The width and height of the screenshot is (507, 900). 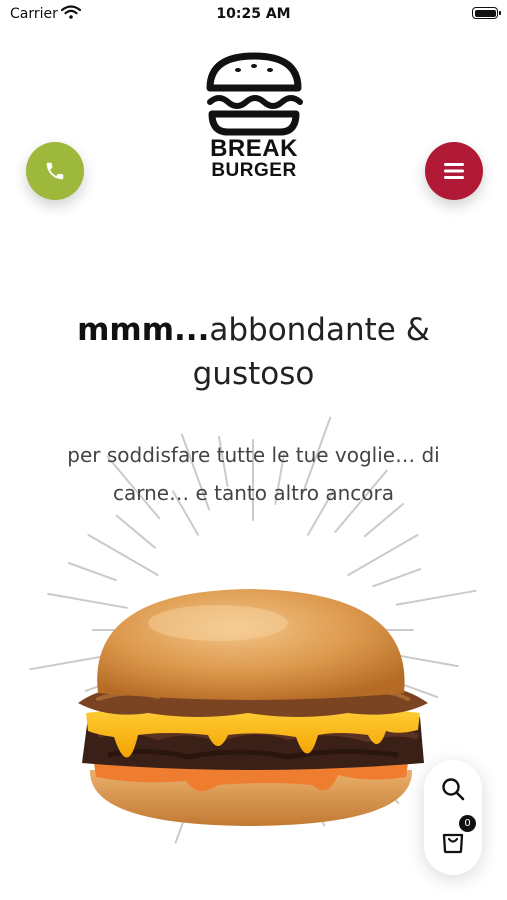 I want to click on call-button, so click(x=55, y=171).